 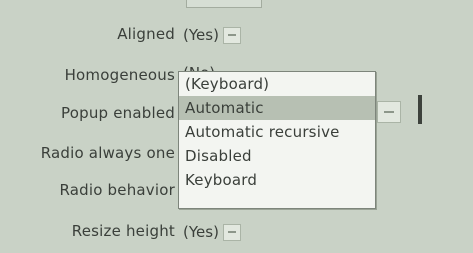 What do you see at coordinates (107, 153) in the screenshot?
I see `label-radio-always-one: Radio always one` at bounding box center [107, 153].